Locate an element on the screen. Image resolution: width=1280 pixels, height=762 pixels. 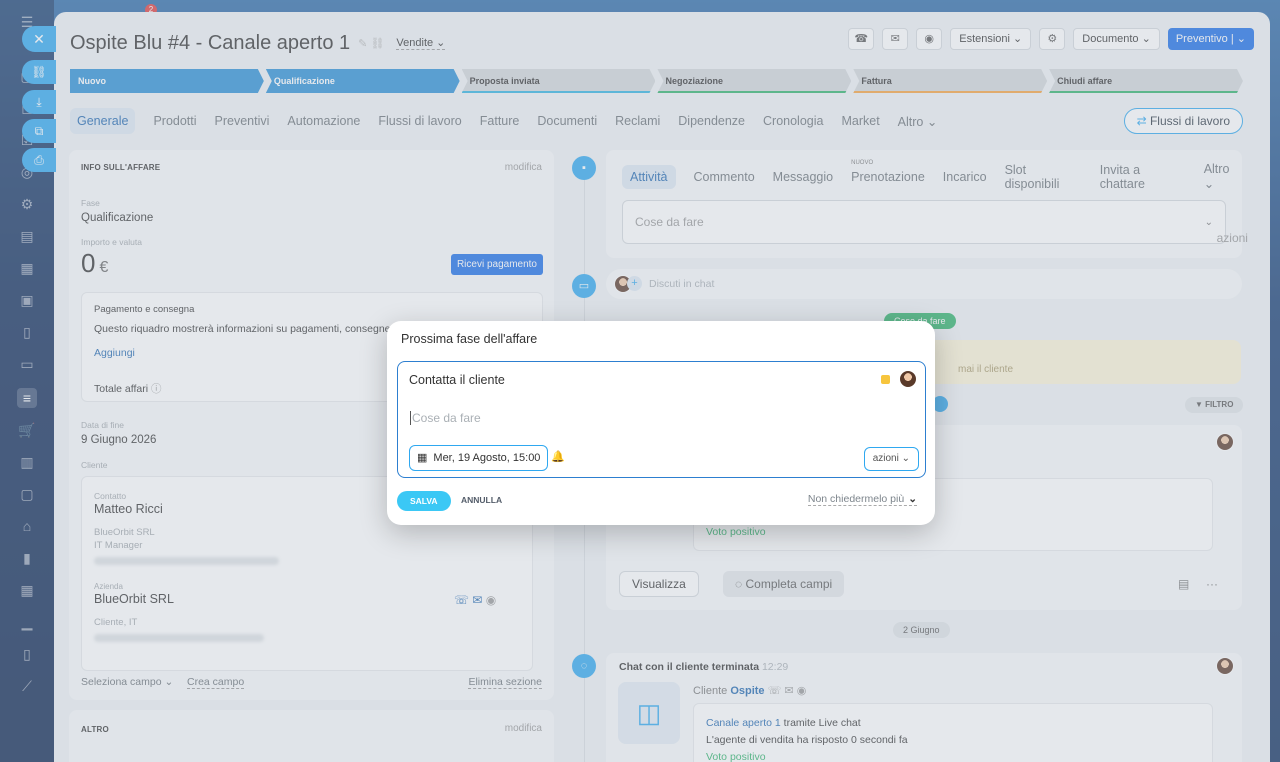
responsible-avatar is located at coordinates (908, 379).